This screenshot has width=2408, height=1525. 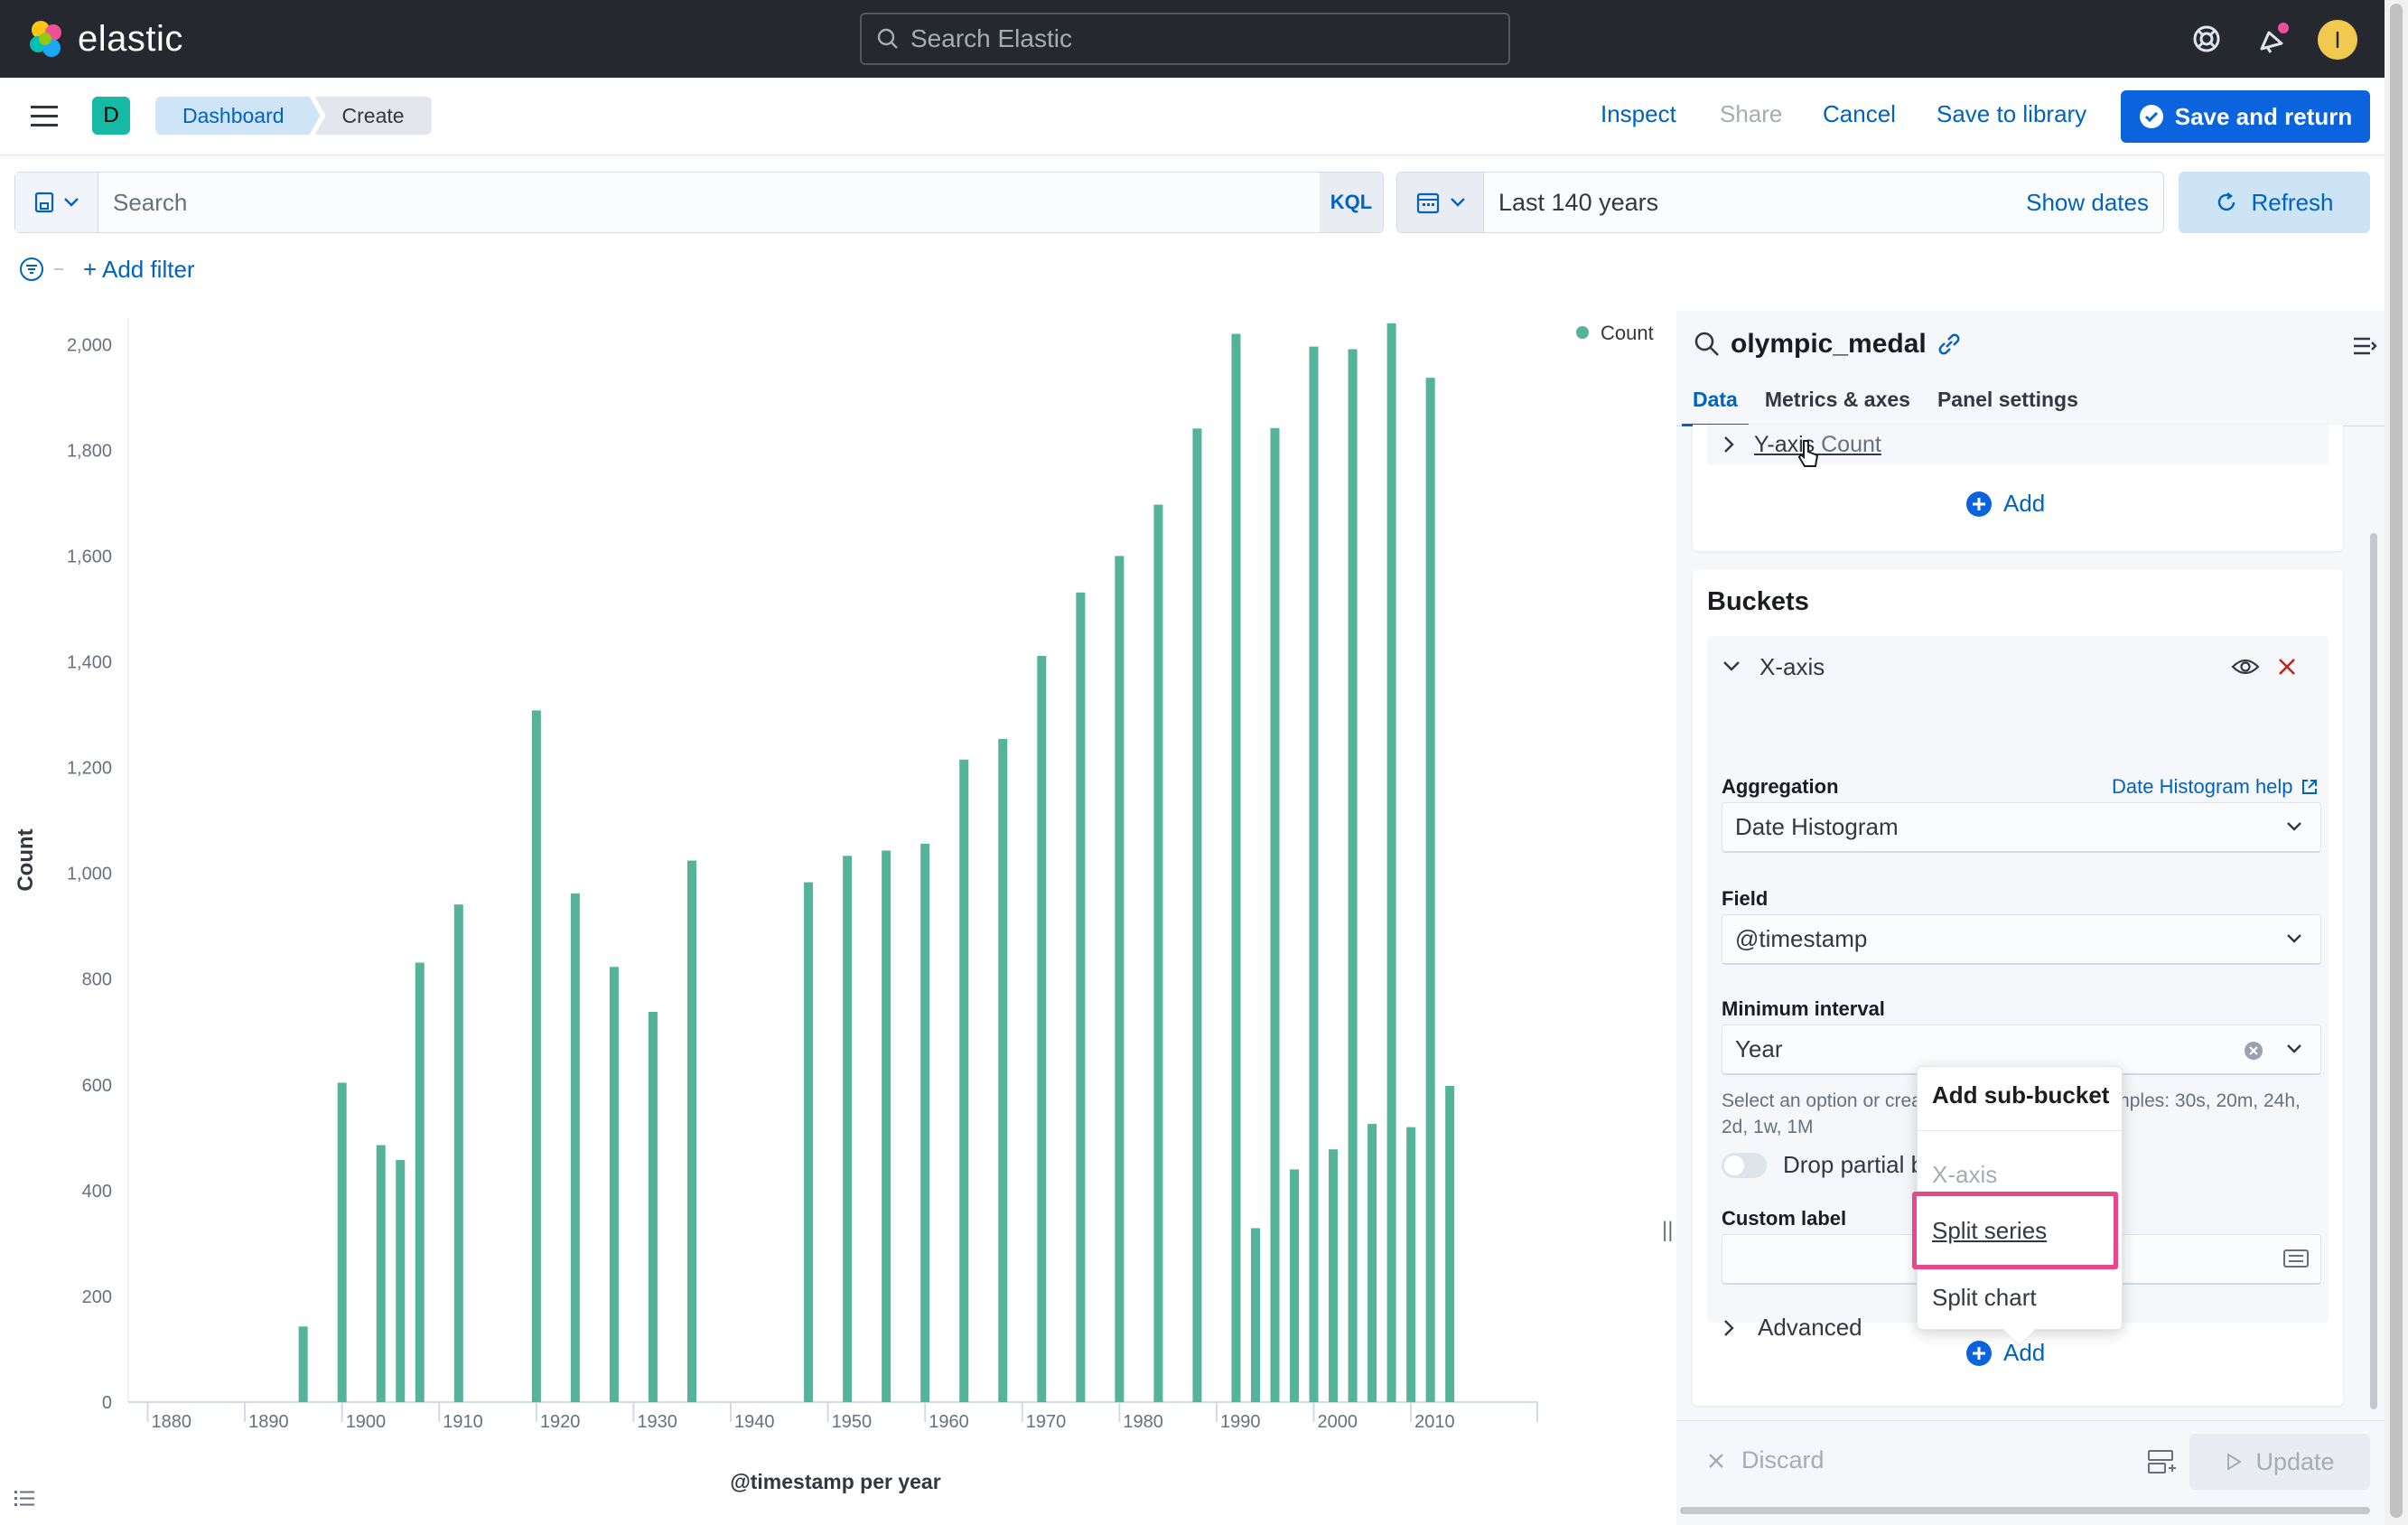 What do you see at coordinates (1808, 453) in the screenshot?
I see `pointer-cursor-icon` at bounding box center [1808, 453].